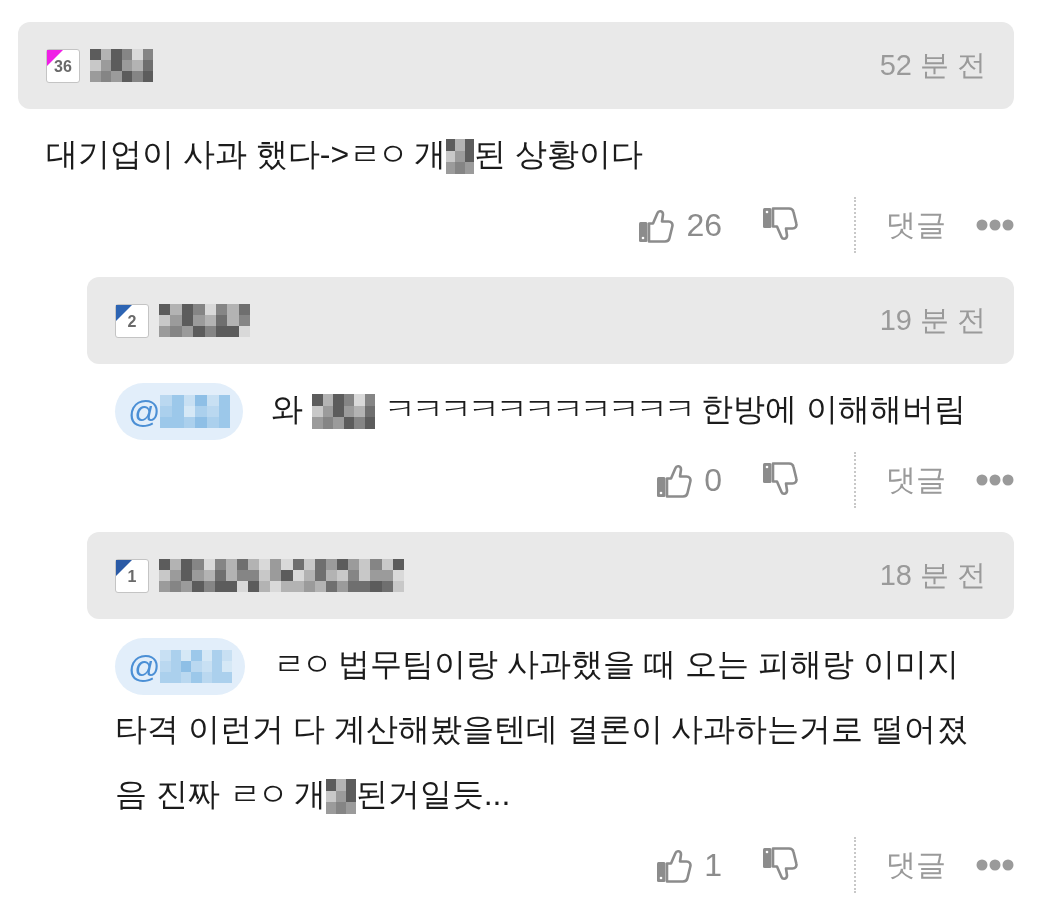 The image size is (1043, 918). What do you see at coordinates (63, 67) in the screenshot?
I see `level-number: 36` at bounding box center [63, 67].